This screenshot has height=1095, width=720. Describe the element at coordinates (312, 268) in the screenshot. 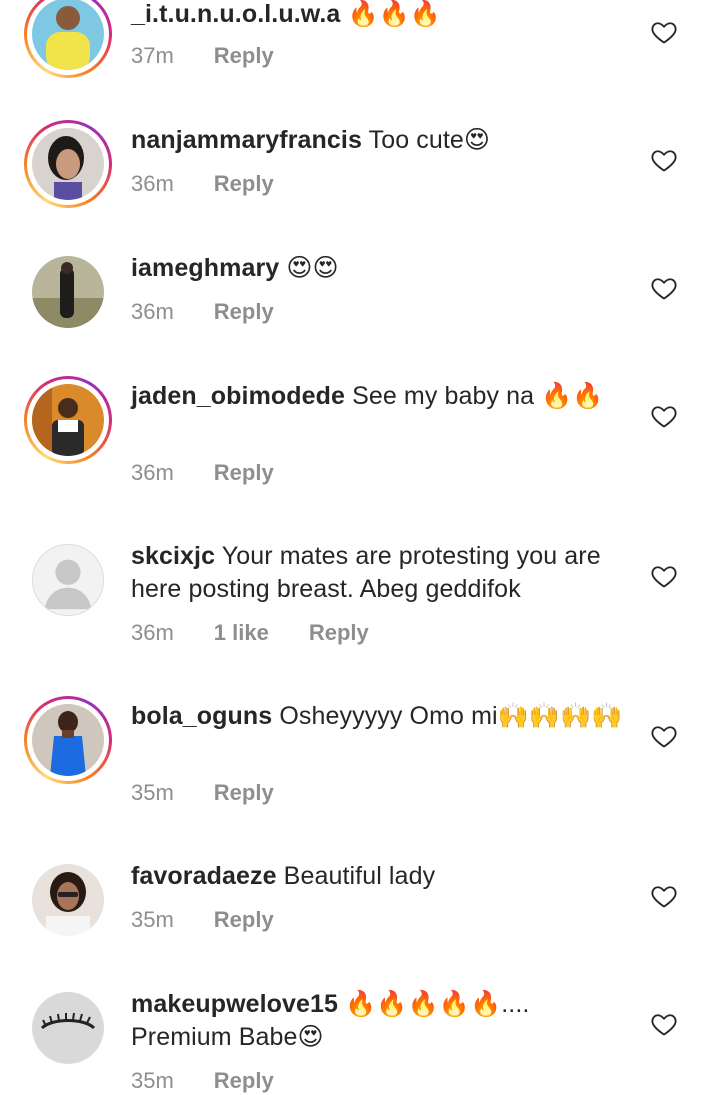

I see `comment-text: 😍😍` at that location.